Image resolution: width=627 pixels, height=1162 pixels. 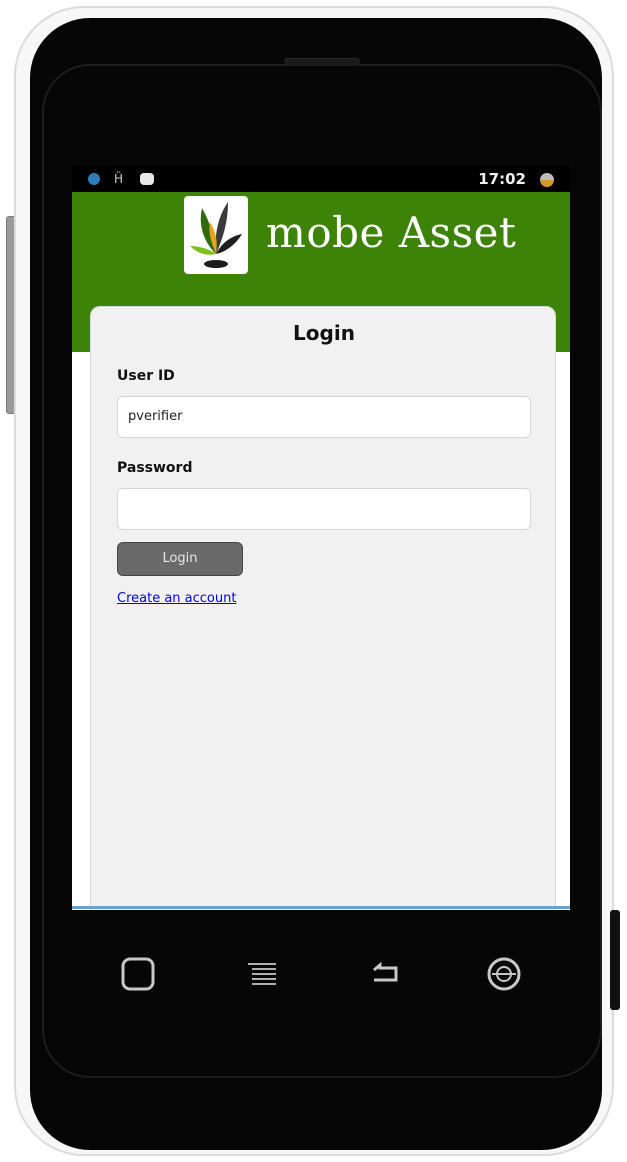 What do you see at coordinates (324, 417) in the screenshot?
I see `user-id-input: pverifier` at bounding box center [324, 417].